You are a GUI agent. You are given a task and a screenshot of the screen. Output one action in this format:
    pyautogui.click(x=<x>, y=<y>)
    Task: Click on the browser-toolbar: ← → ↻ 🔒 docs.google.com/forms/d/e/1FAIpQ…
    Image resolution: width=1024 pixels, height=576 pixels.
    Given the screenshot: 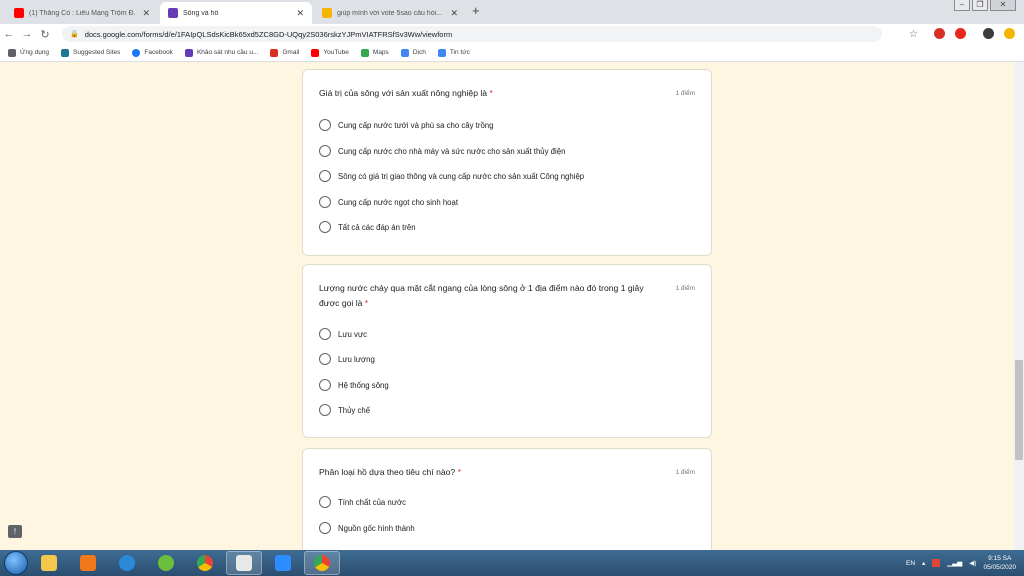 What is the action you would take?
    pyautogui.click(x=512, y=34)
    